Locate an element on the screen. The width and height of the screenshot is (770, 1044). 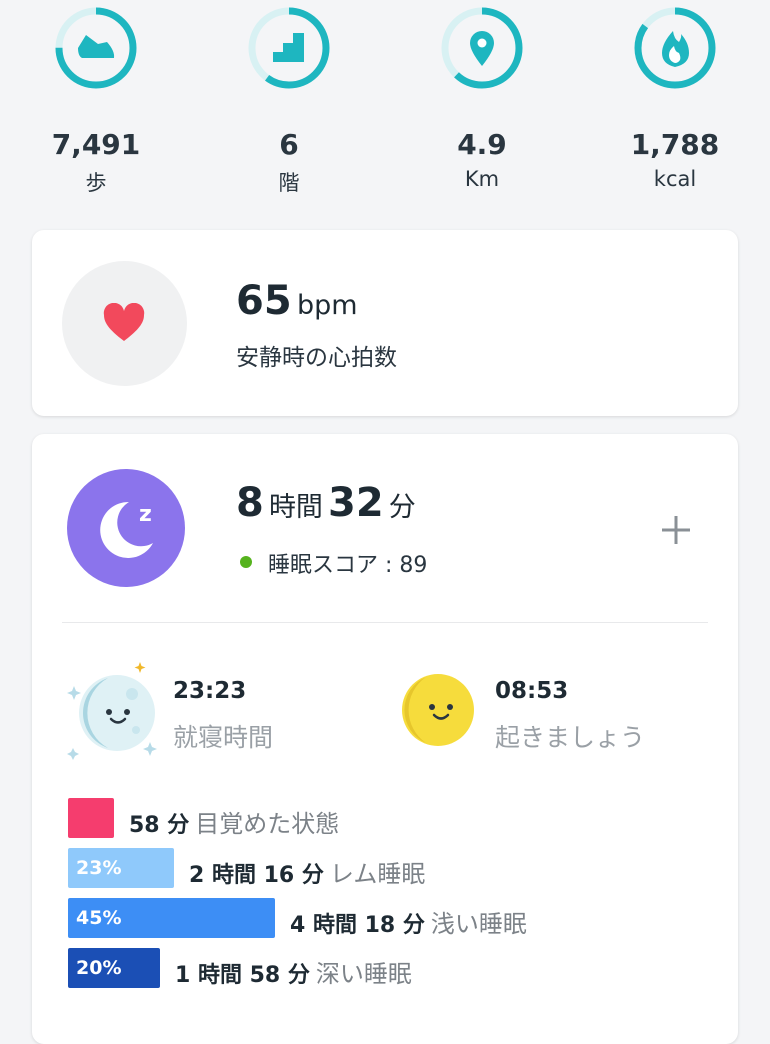
sleep-minutes: 32 is located at coordinates (356, 503).